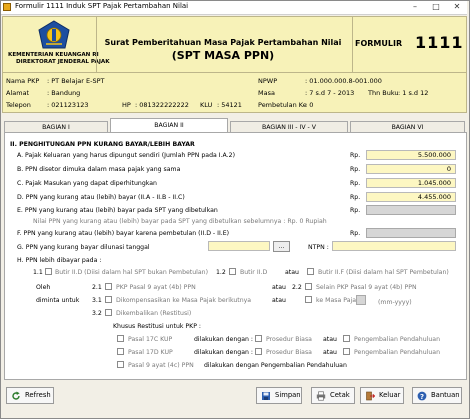 This screenshot has height=419, width=470. Describe the element at coordinates (439, 42) in the screenshot. I see `formulir-number: 1111` at that location.